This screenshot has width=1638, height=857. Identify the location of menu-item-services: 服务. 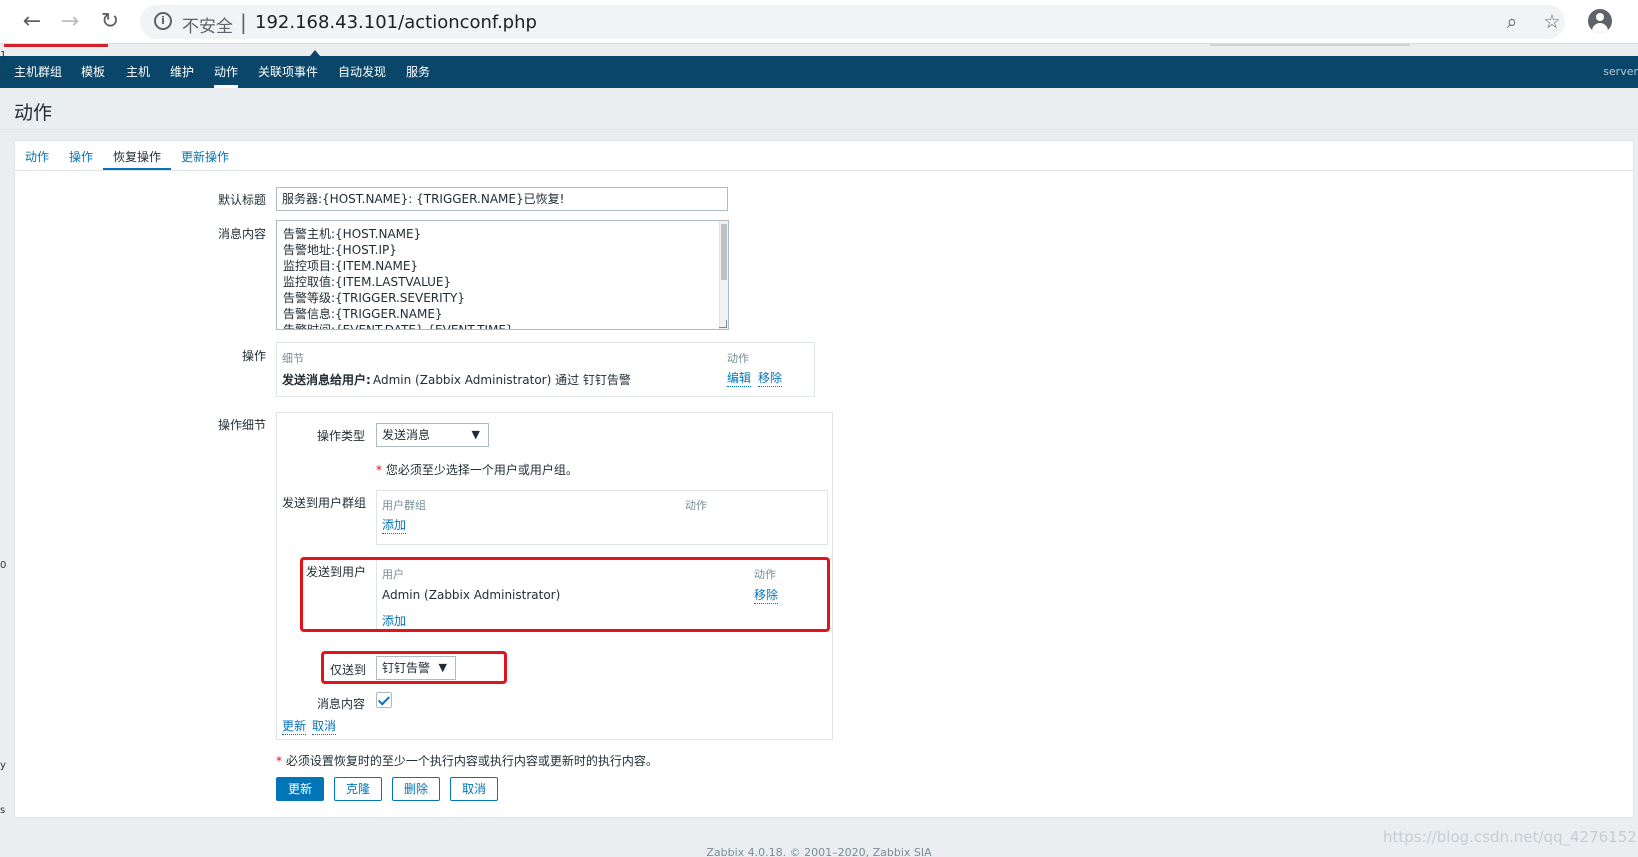
(418, 72).